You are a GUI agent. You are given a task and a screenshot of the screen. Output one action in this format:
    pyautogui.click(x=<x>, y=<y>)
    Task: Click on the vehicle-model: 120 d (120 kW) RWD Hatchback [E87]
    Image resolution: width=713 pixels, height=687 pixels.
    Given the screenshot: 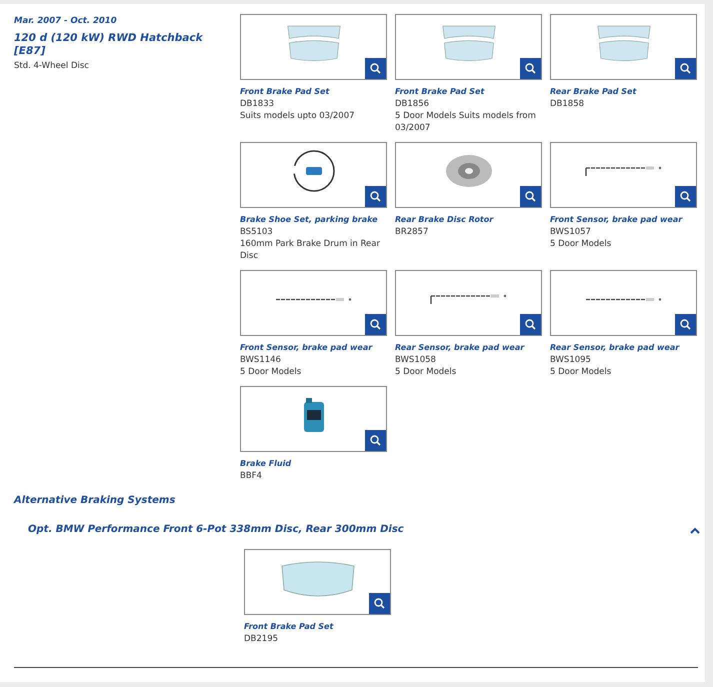 What is the action you would take?
    pyautogui.click(x=109, y=45)
    